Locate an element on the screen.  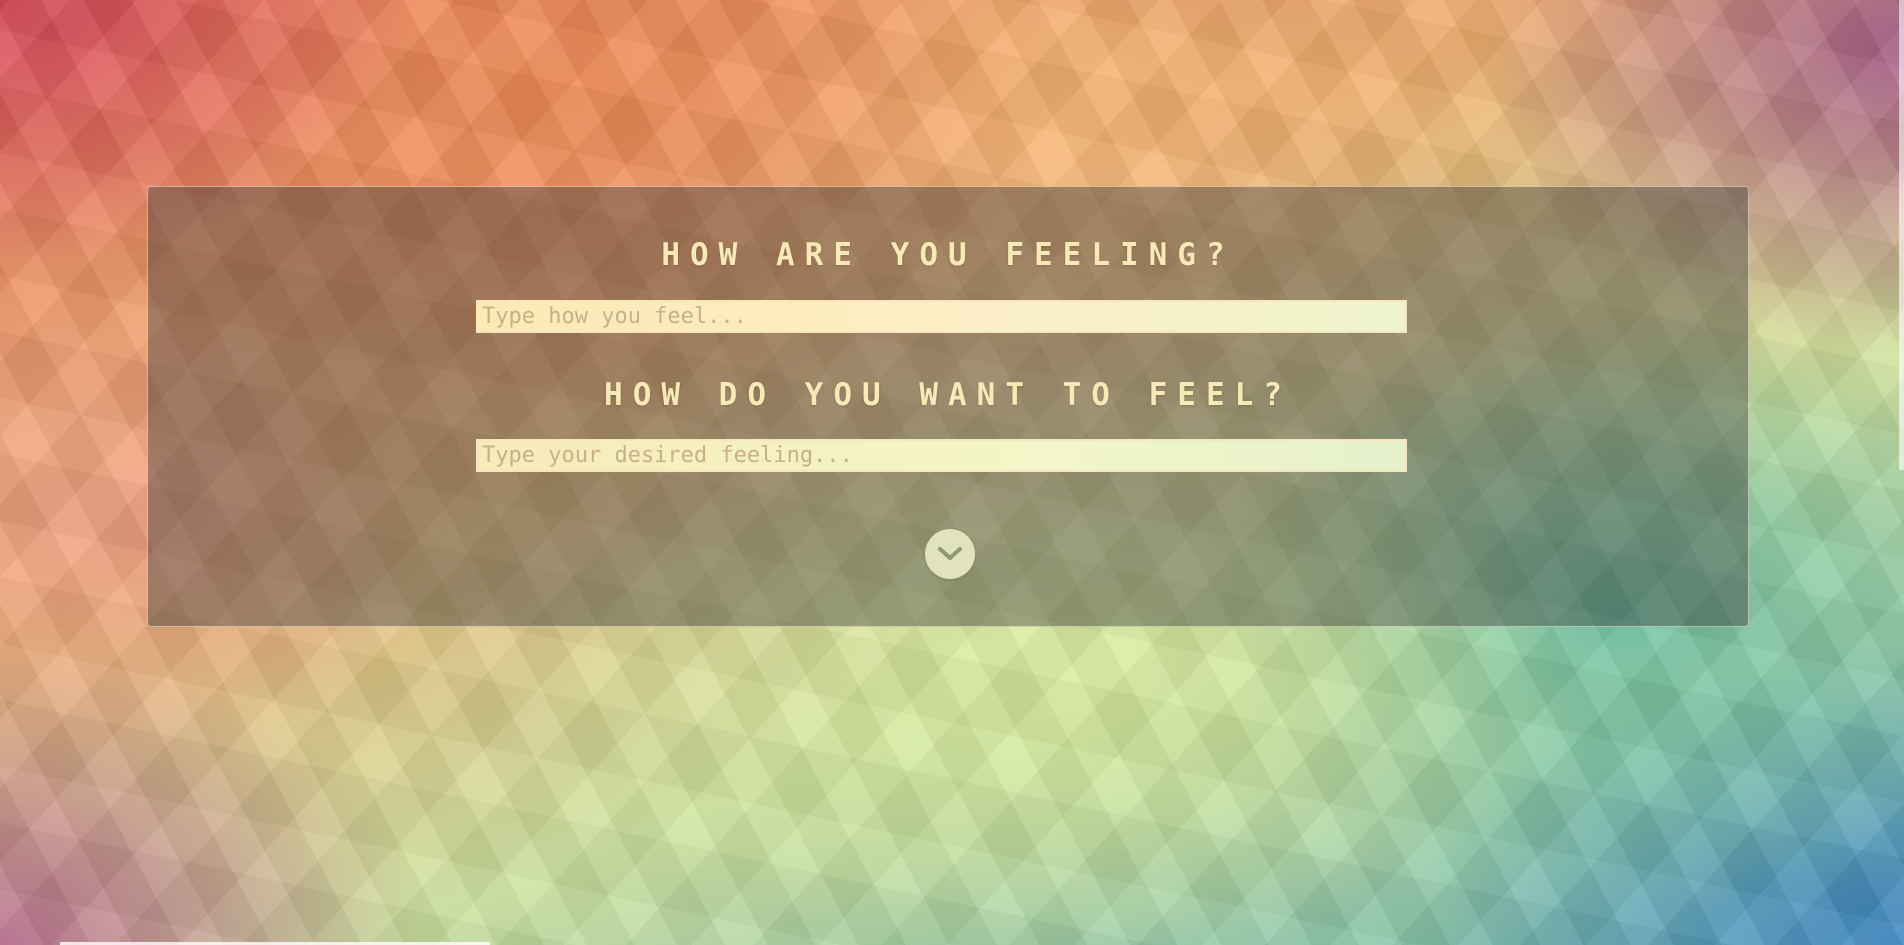
submit-button is located at coordinates (950, 554).